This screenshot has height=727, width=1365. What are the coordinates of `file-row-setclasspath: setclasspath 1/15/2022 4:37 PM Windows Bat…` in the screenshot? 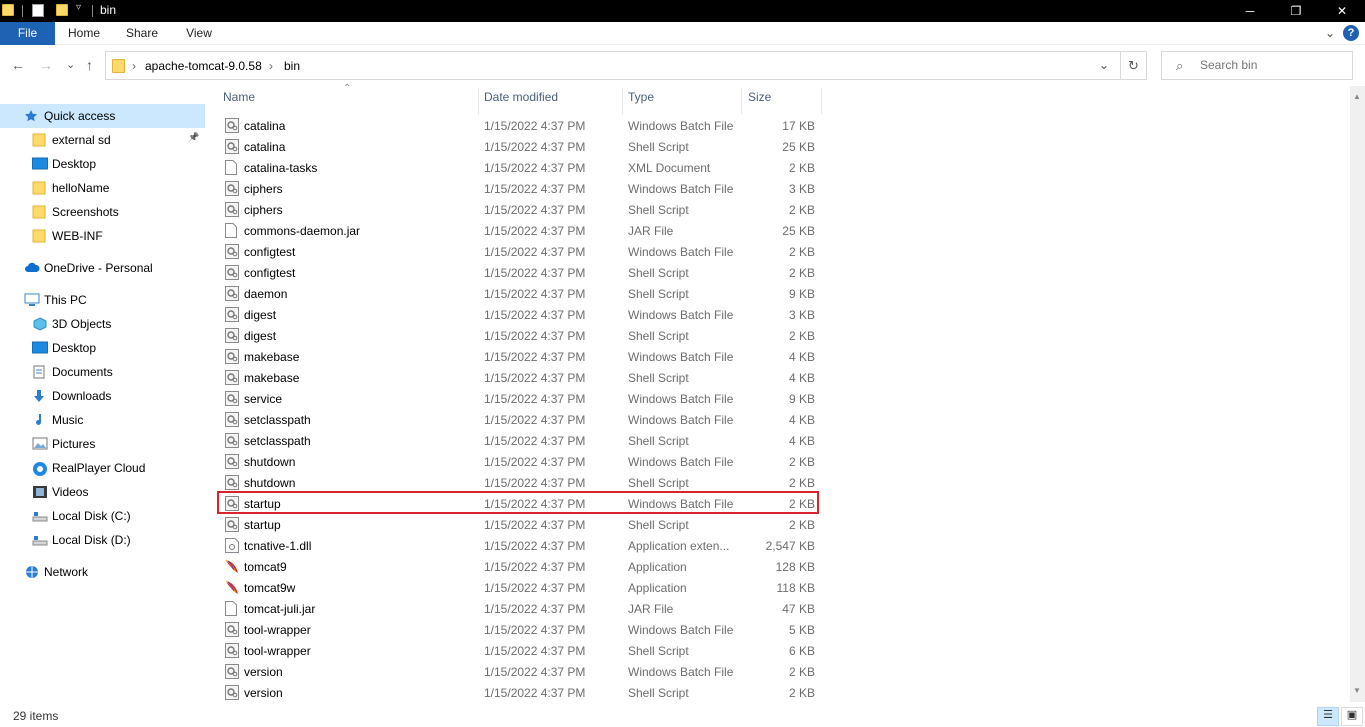 It's located at (520, 419).